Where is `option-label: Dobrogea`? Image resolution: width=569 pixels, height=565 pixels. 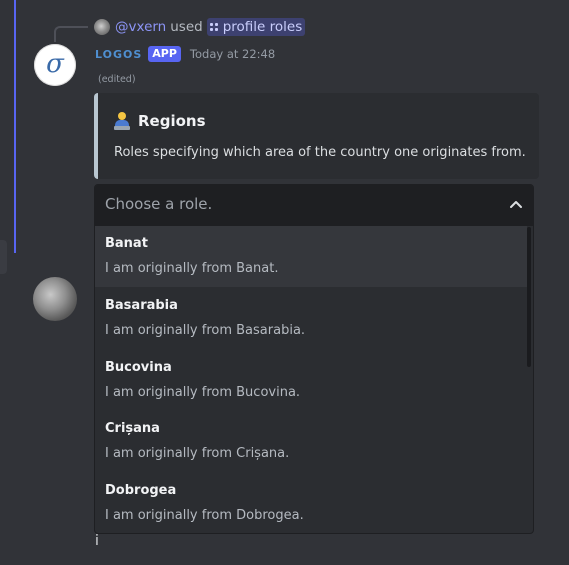
option-label: Dobrogea is located at coordinates (141, 490).